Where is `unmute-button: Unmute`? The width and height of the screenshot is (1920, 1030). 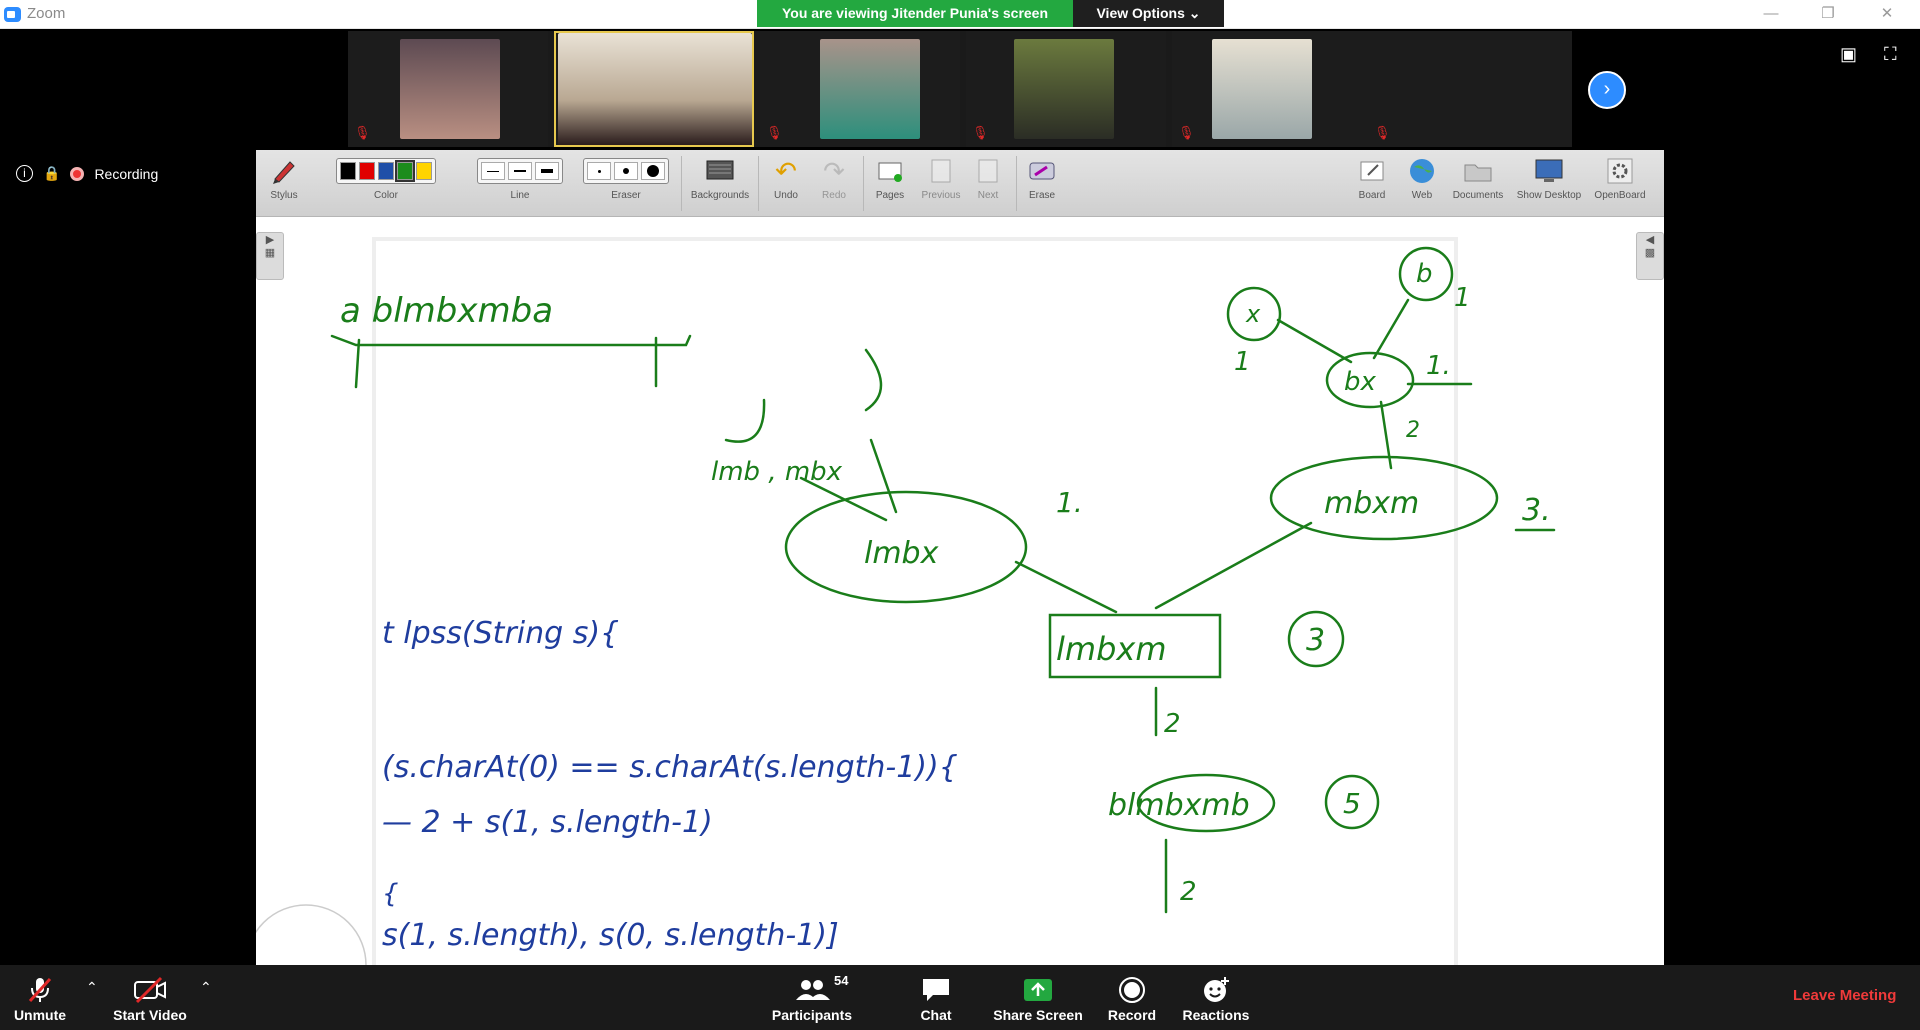 unmute-button: Unmute is located at coordinates (40, 998).